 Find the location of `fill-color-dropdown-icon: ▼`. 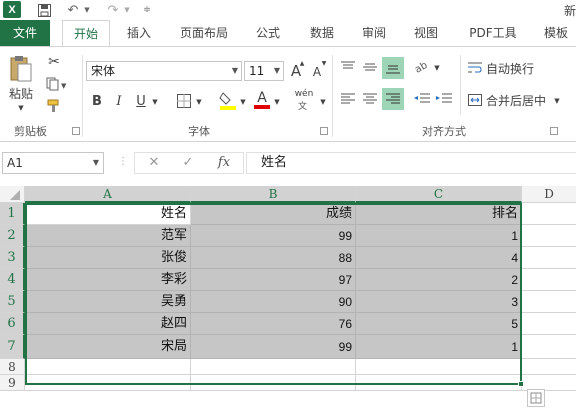

fill-color-dropdown-icon: ▼ is located at coordinates (243, 102).